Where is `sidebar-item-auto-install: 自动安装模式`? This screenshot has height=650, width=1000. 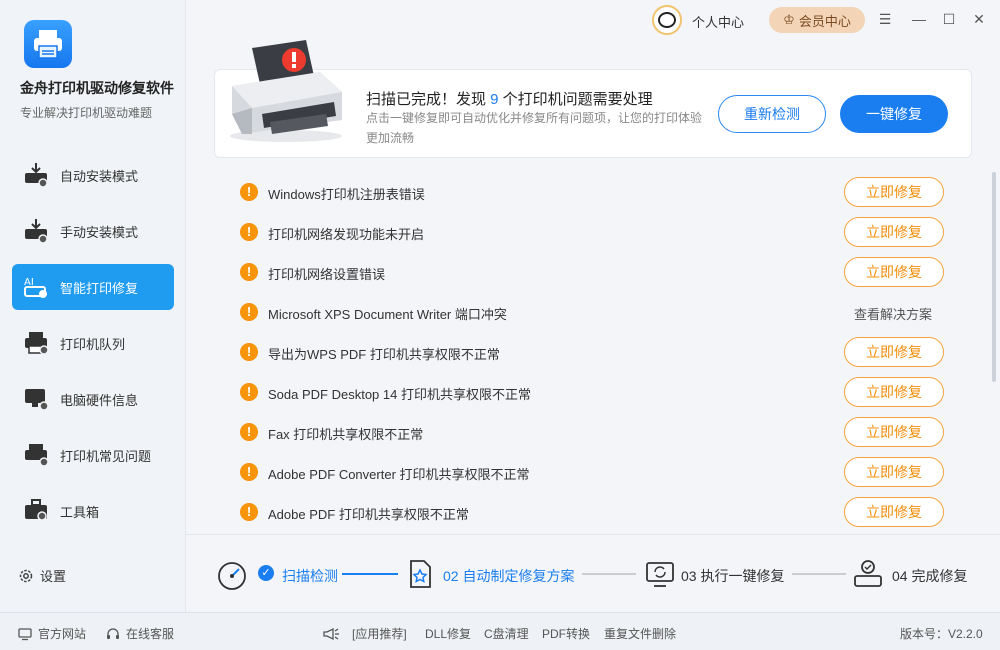 sidebar-item-auto-install: 自动安装模式 is located at coordinates (93, 175).